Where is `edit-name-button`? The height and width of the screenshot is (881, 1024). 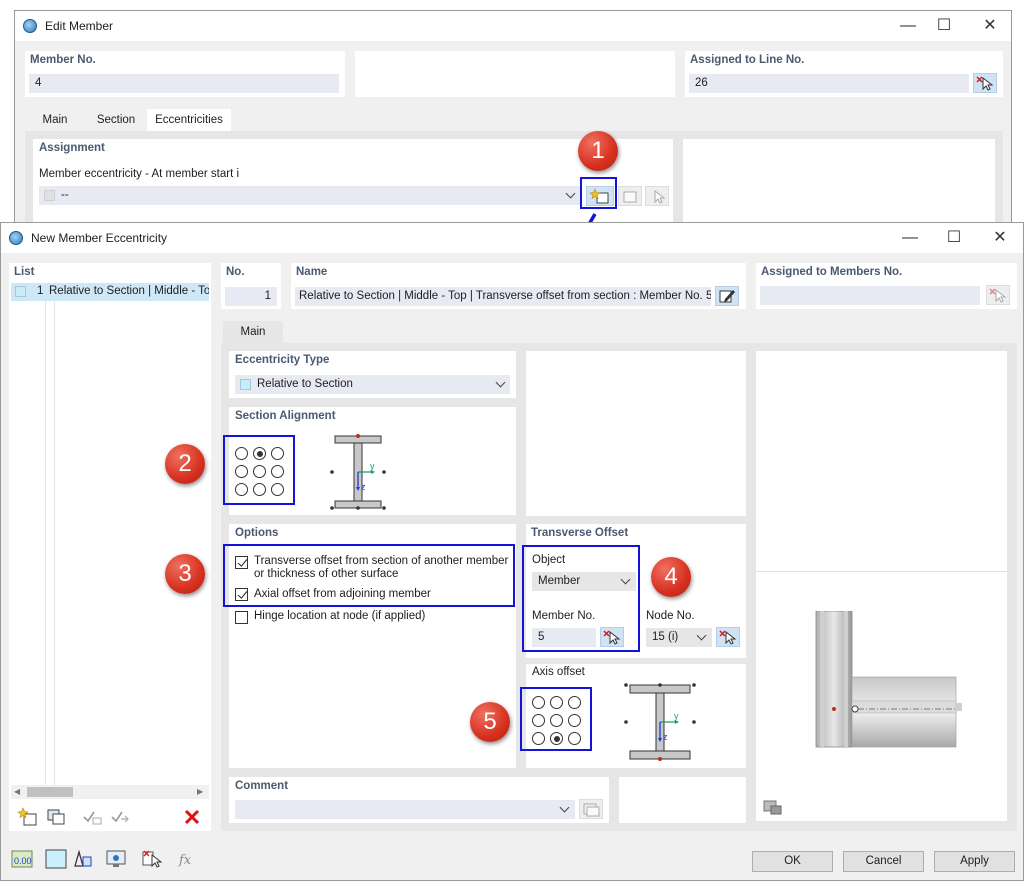
edit-name-button is located at coordinates (727, 296).